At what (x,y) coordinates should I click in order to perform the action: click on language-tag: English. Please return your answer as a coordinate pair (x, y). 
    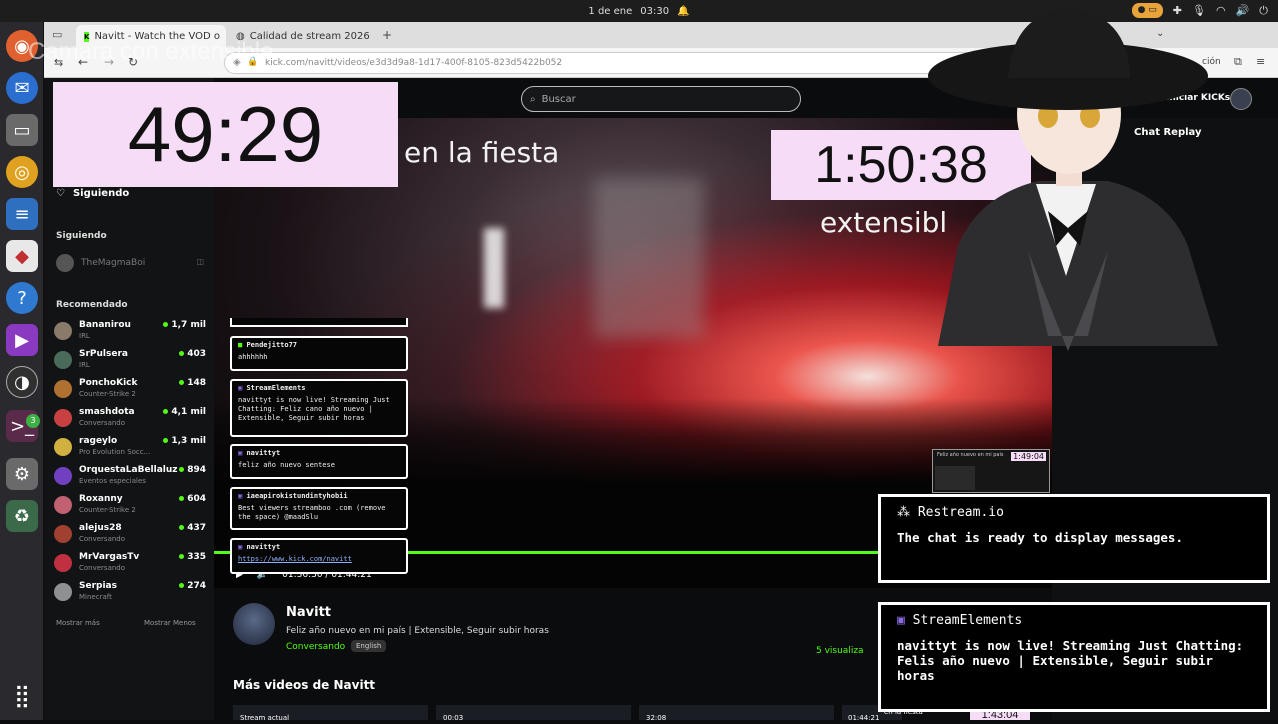
    Looking at the image, I should click on (369, 646).